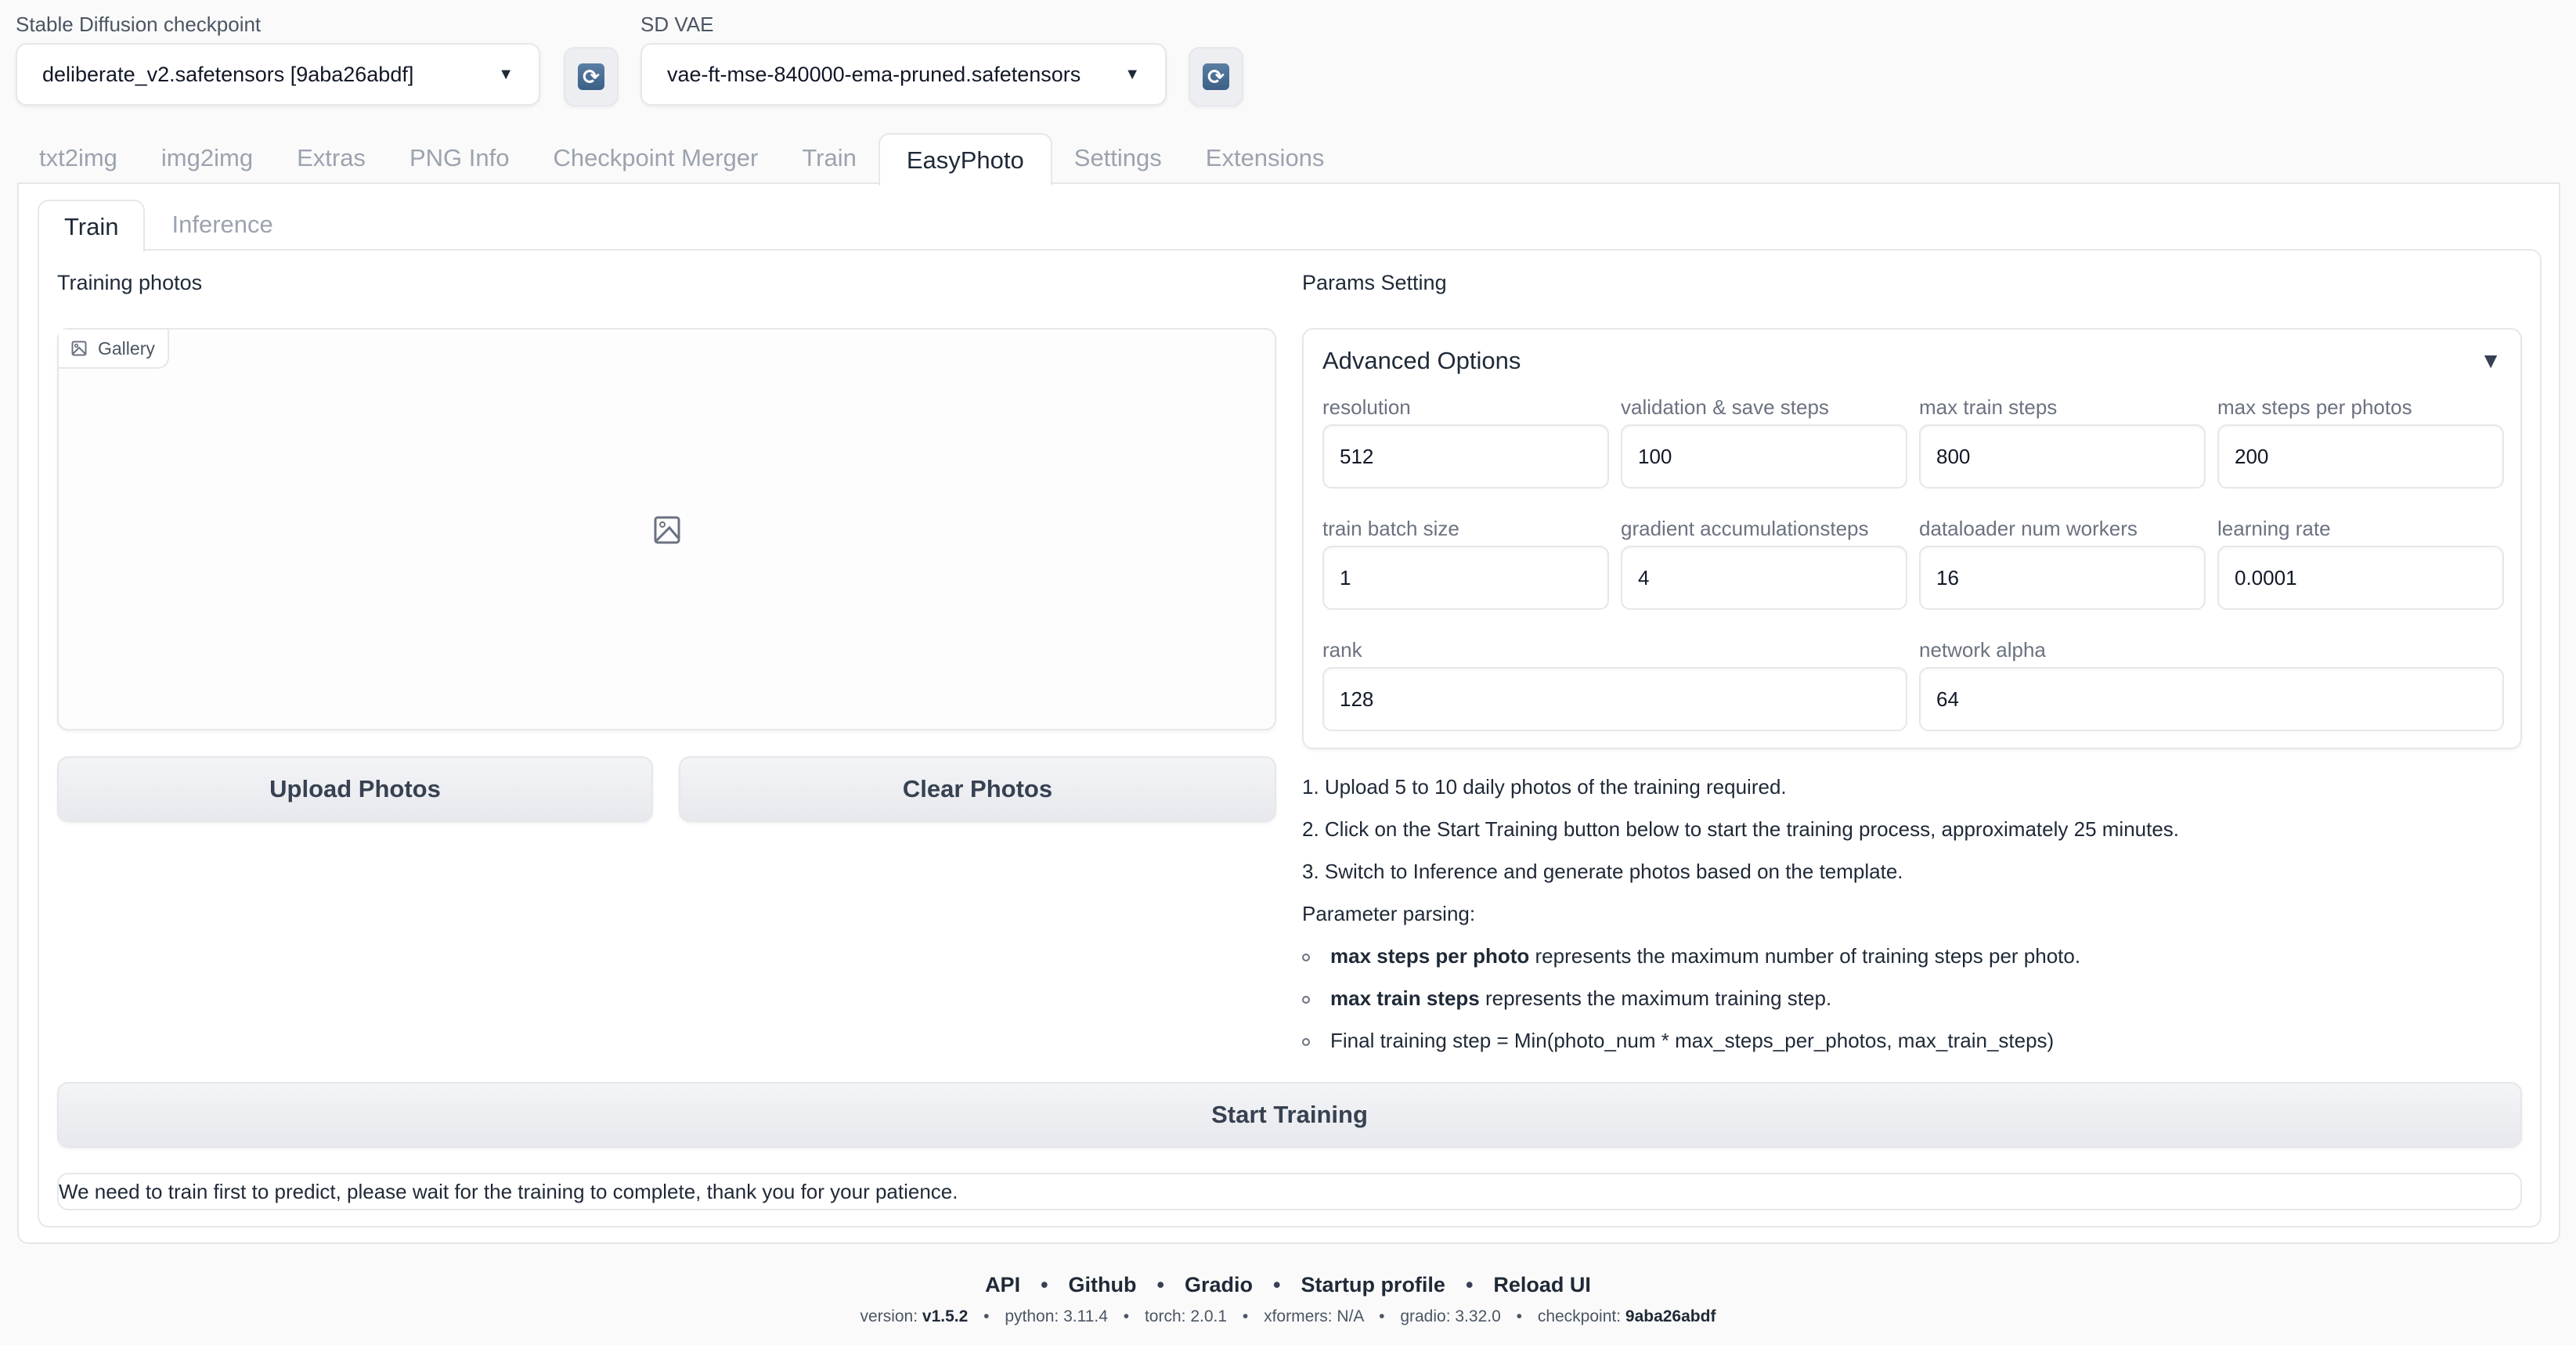 Image resolution: width=2576 pixels, height=1345 pixels. What do you see at coordinates (1725, 407) in the screenshot?
I see `validation-save-steps-label: validation & save steps` at bounding box center [1725, 407].